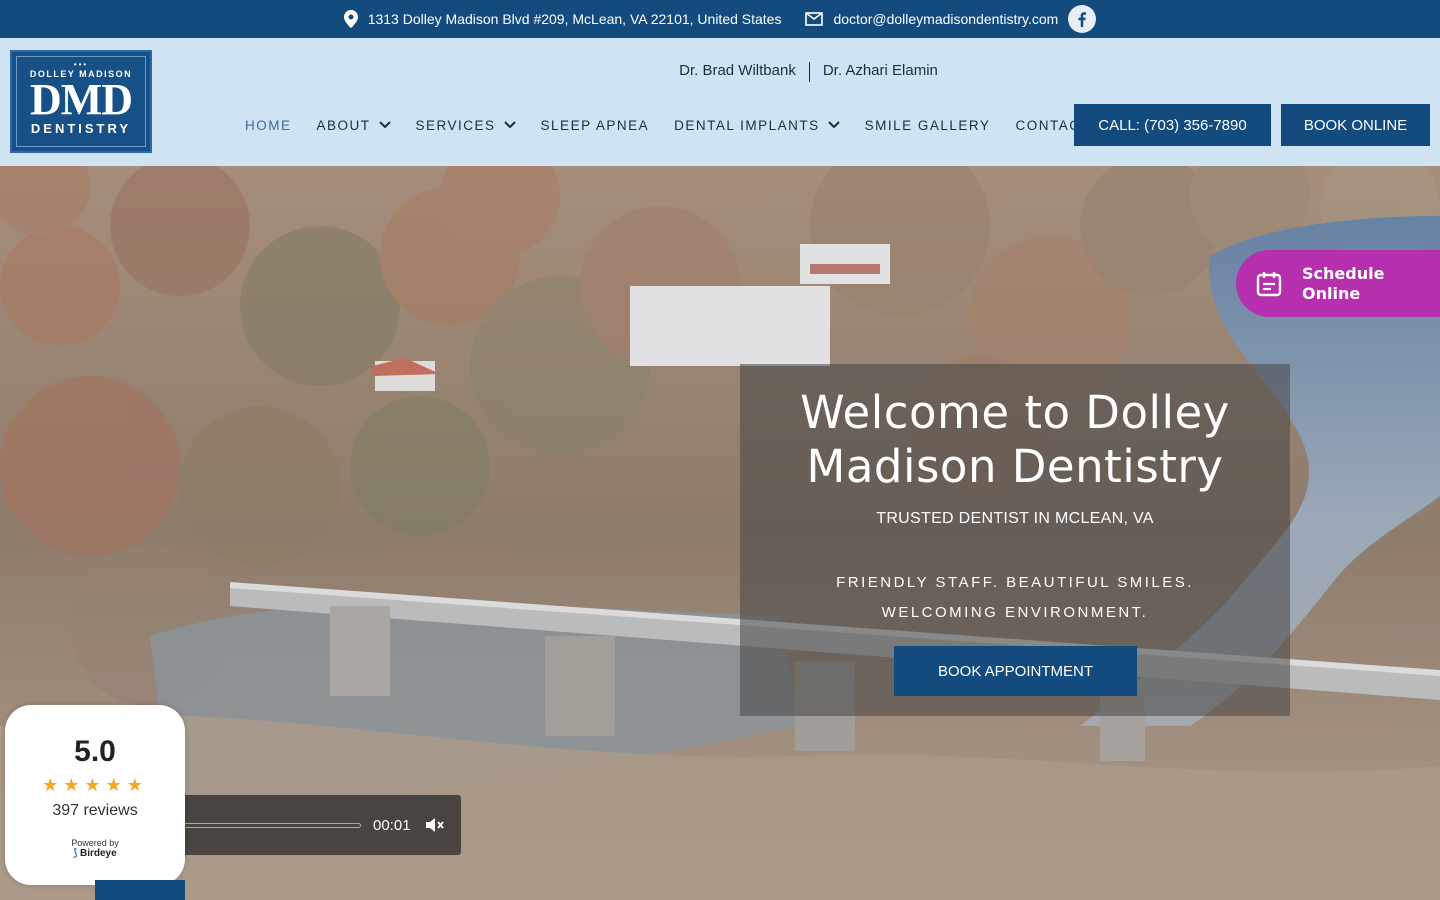 The height and width of the screenshot is (900, 1440). What do you see at coordinates (140, 890) in the screenshot?
I see `bottom-floating-tab` at bounding box center [140, 890].